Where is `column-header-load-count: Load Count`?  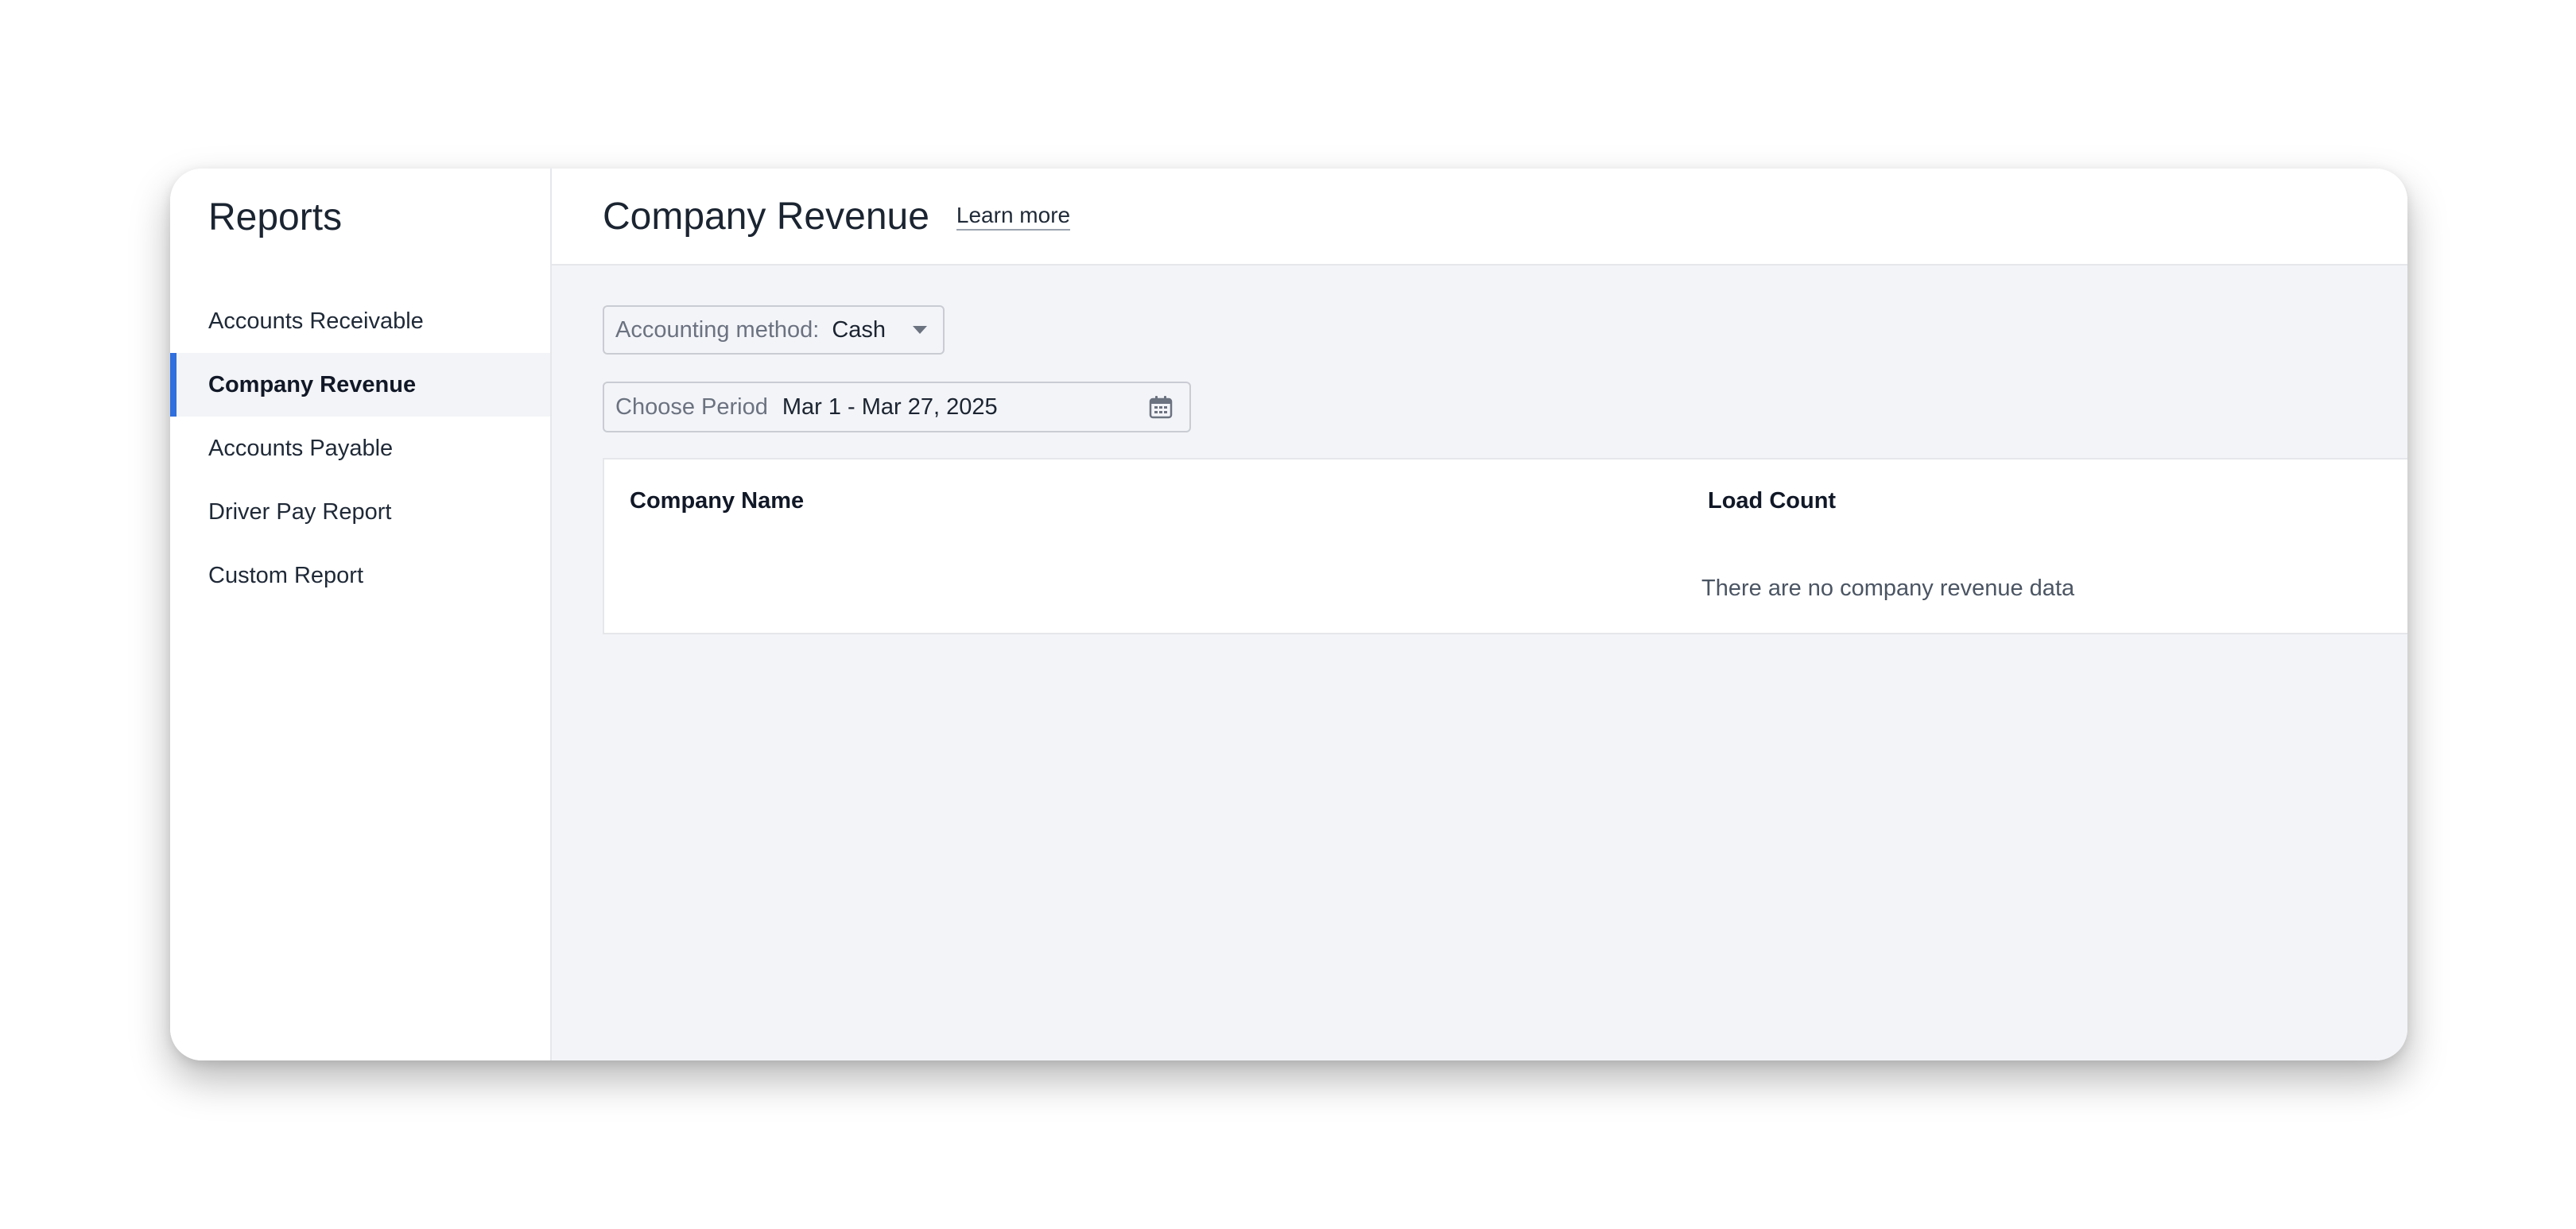
column-header-load-count: Load Count is located at coordinates (1772, 501).